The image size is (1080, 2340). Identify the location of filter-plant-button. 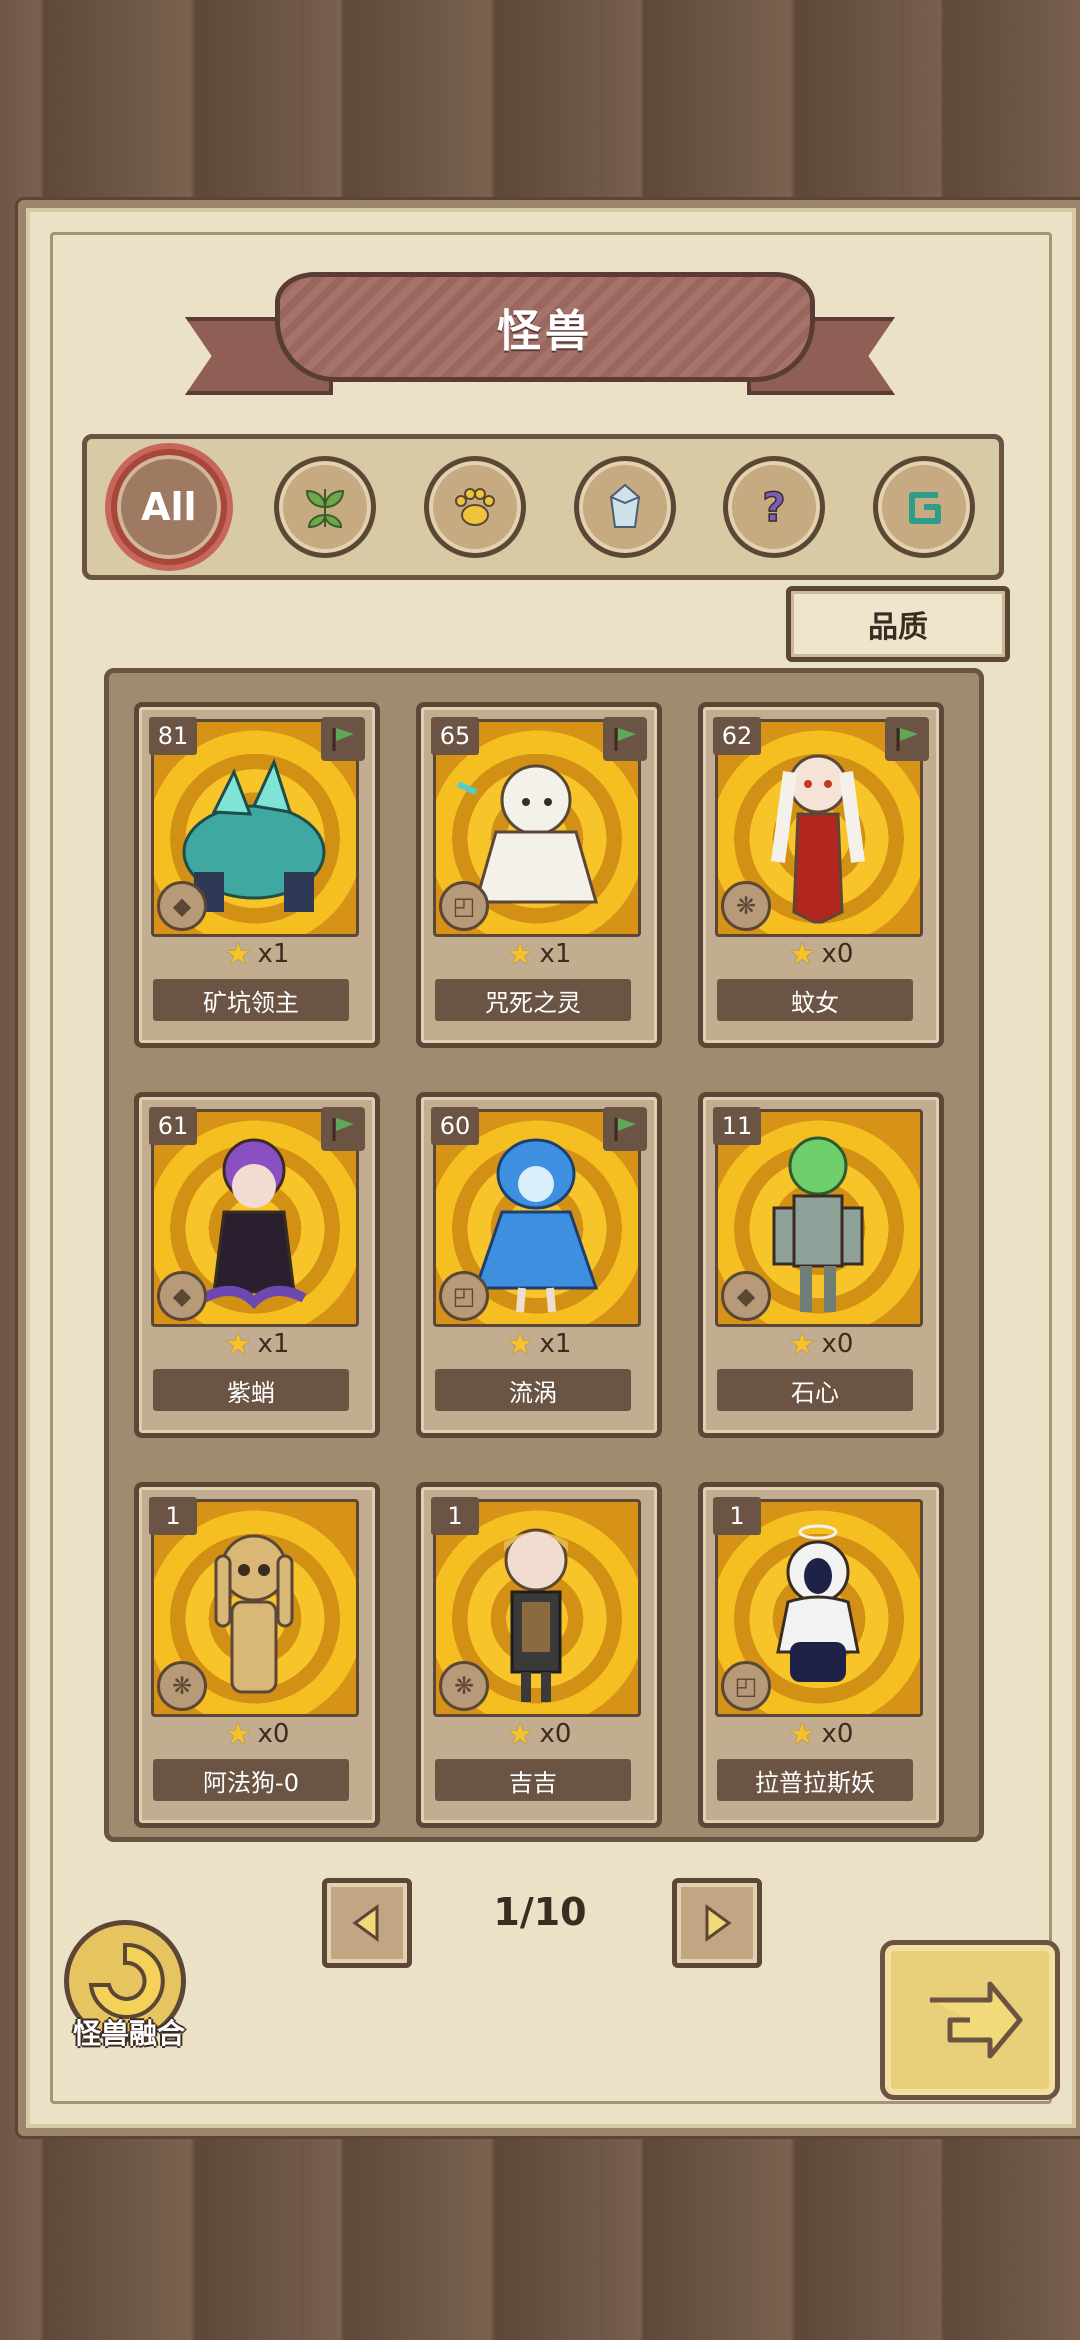
(325, 507).